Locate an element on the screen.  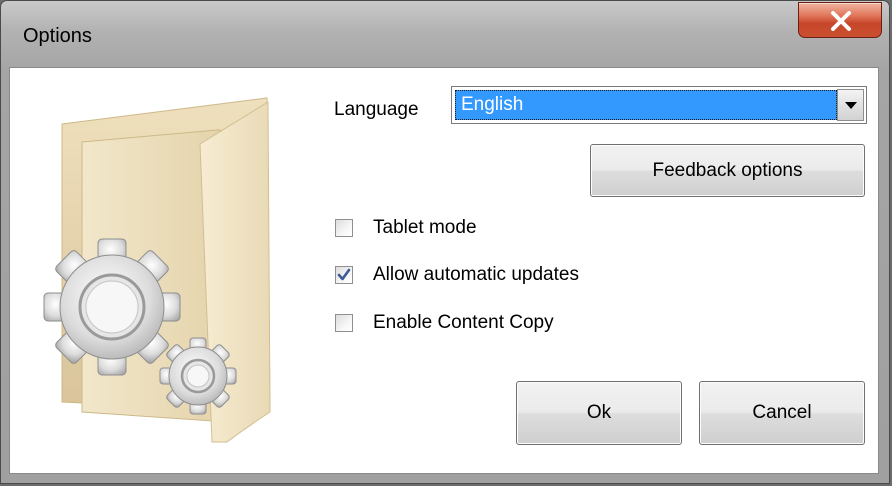
cancel-button: Cancel is located at coordinates (782, 413).